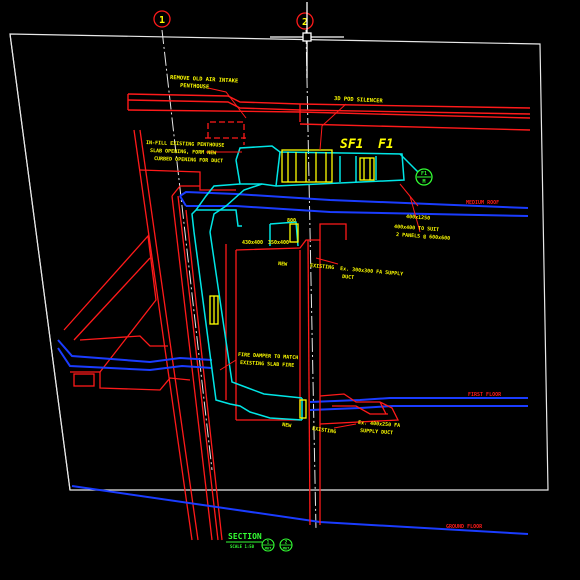  Describe the element at coordinates (305, 21) in the screenshot. I see `grid-marker-2: 2` at that location.